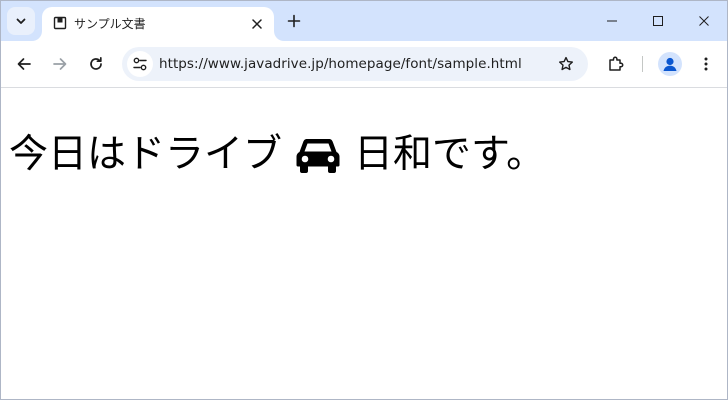  I want to click on maximize-icon, so click(658, 21).